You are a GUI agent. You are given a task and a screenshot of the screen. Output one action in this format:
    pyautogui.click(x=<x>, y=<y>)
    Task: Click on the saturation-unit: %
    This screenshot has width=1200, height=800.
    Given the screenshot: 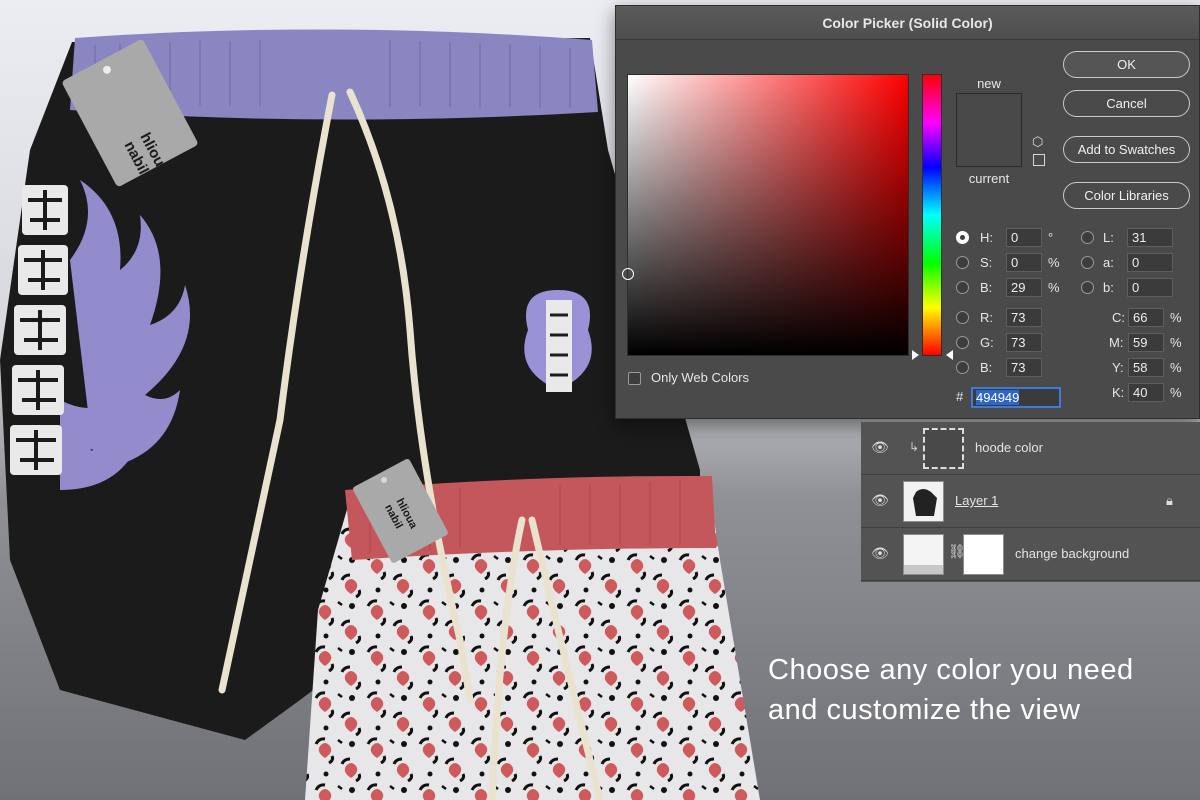 What is the action you would take?
    pyautogui.click(x=1054, y=262)
    